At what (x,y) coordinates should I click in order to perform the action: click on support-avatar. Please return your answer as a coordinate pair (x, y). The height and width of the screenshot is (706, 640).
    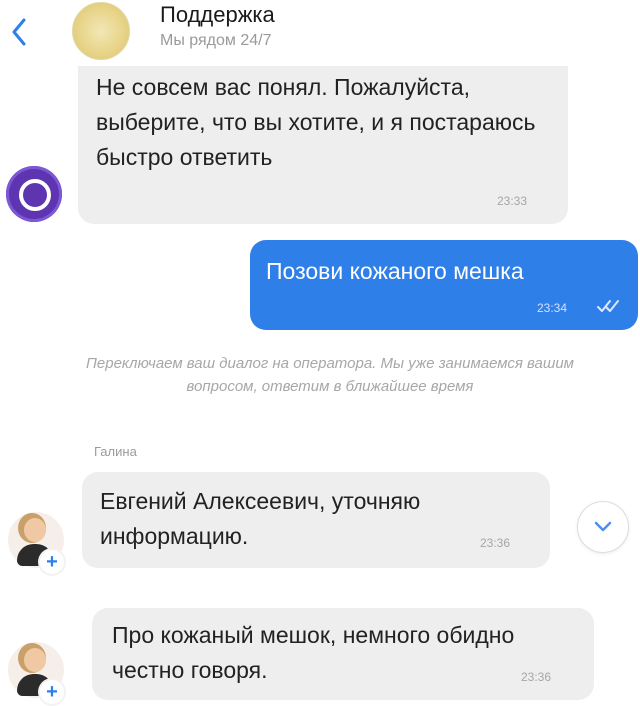
    Looking at the image, I should click on (101, 31).